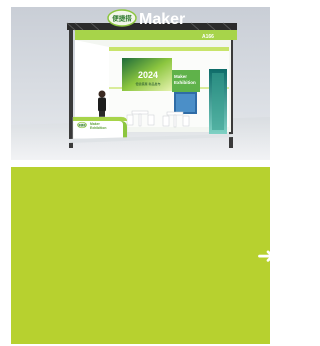 The width and height of the screenshot is (320, 346). I want to click on person-figure, so click(102, 105).